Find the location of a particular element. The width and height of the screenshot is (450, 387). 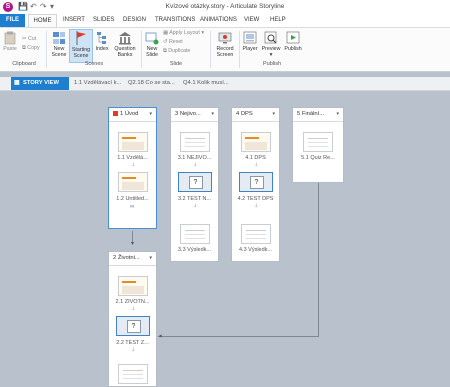

publish-icon is located at coordinates (293, 37).